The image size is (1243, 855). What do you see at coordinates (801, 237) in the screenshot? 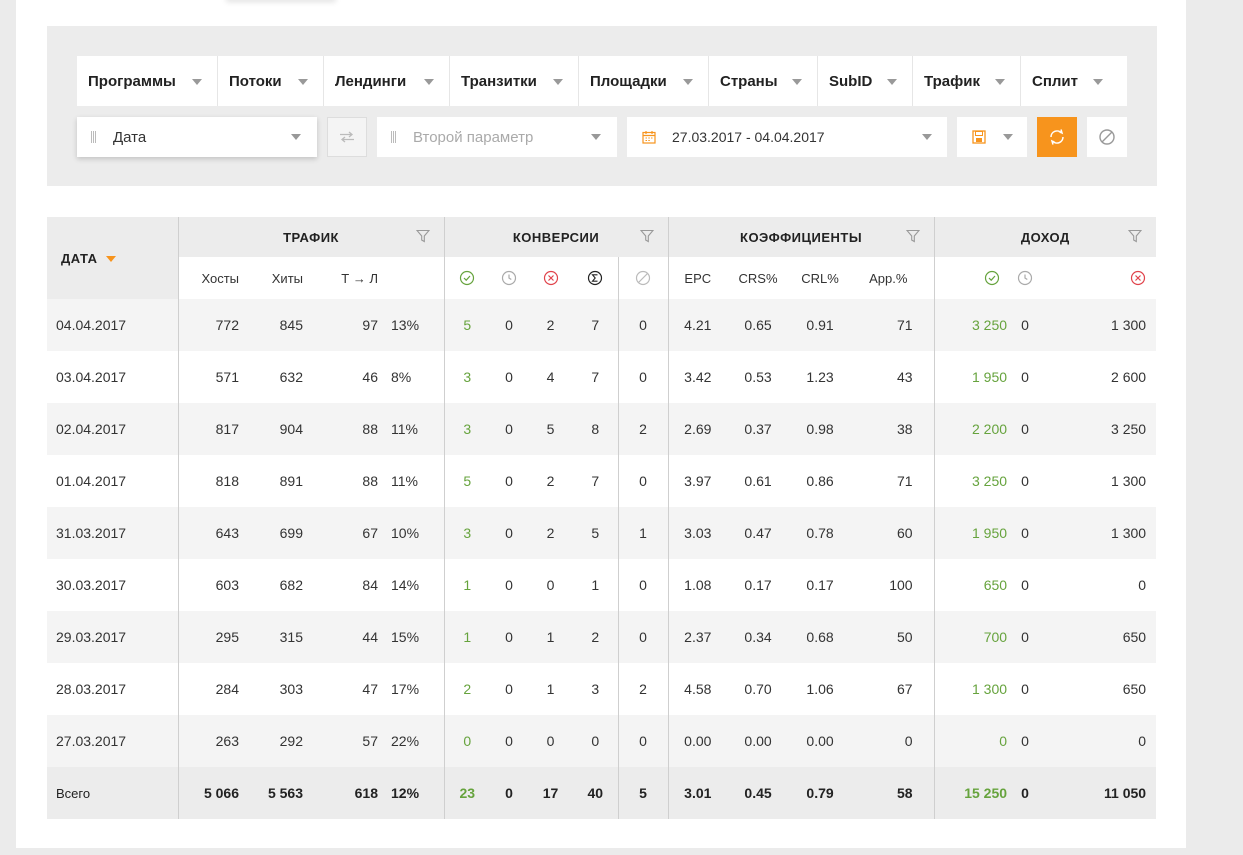
I see `coefficients-group-label: КОЭФФИЦИЕНТЫ` at bounding box center [801, 237].